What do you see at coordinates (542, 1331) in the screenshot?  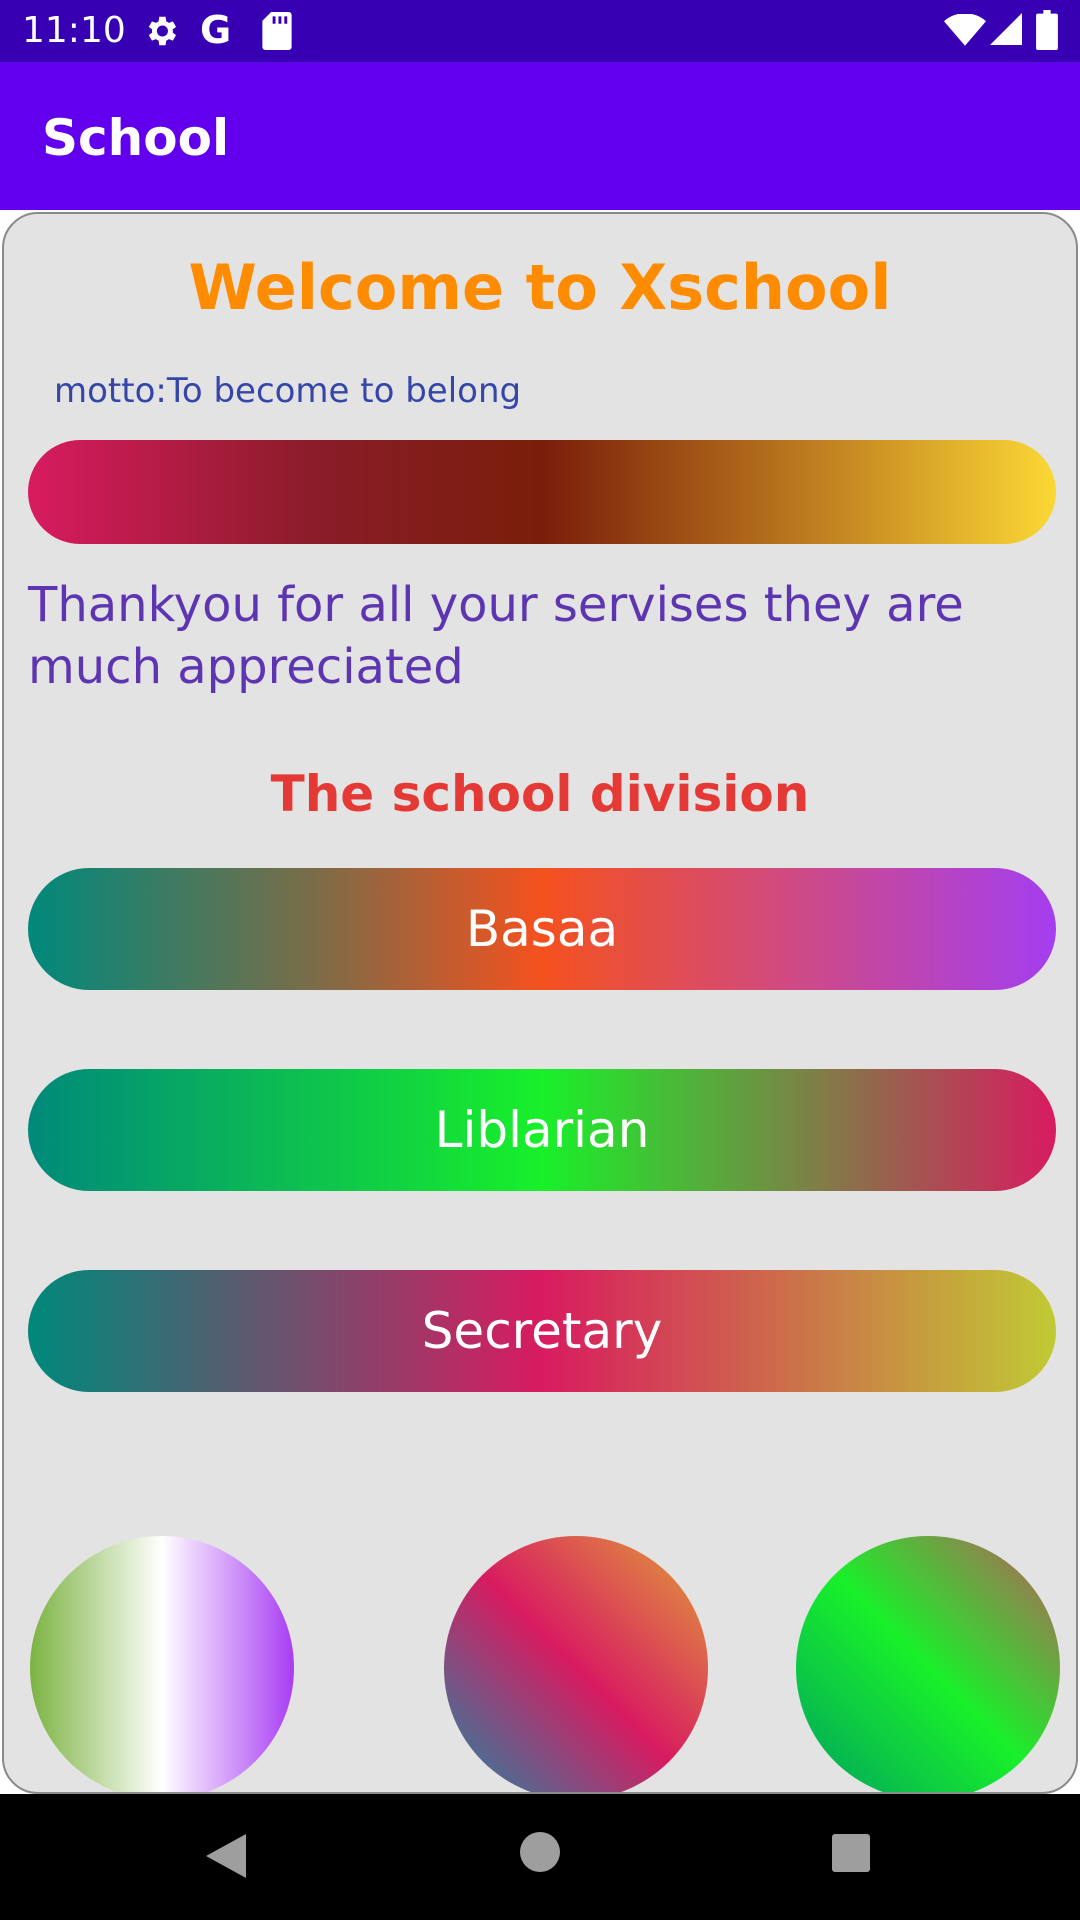 I see `secretary-button: Secretary` at bounding box center [542, 1331].